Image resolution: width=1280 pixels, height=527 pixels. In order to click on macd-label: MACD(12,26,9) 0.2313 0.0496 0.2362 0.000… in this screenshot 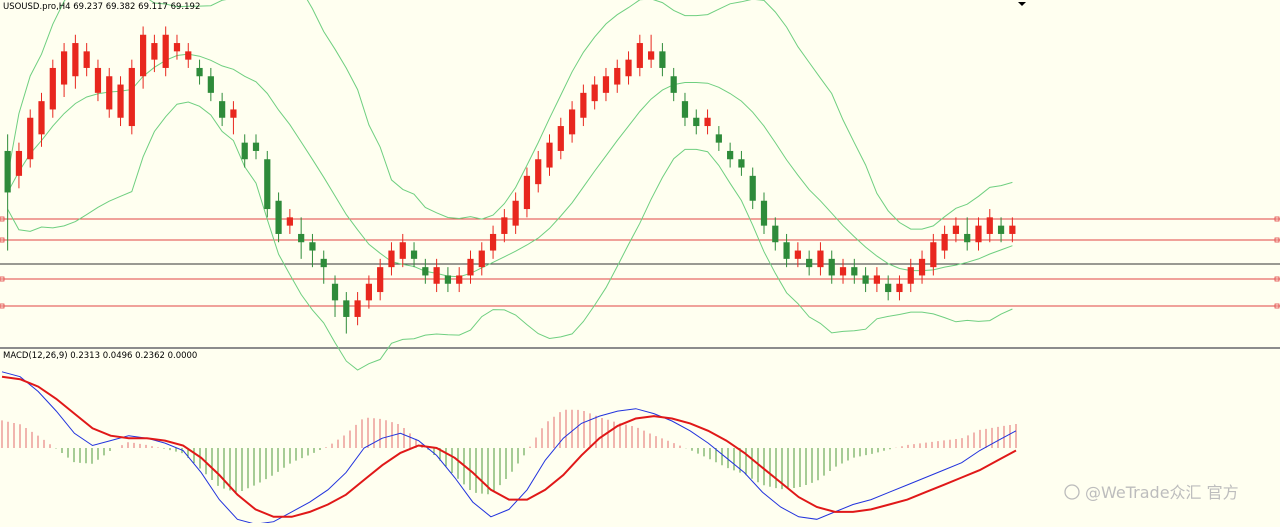, I will do `click(100, 356)`.